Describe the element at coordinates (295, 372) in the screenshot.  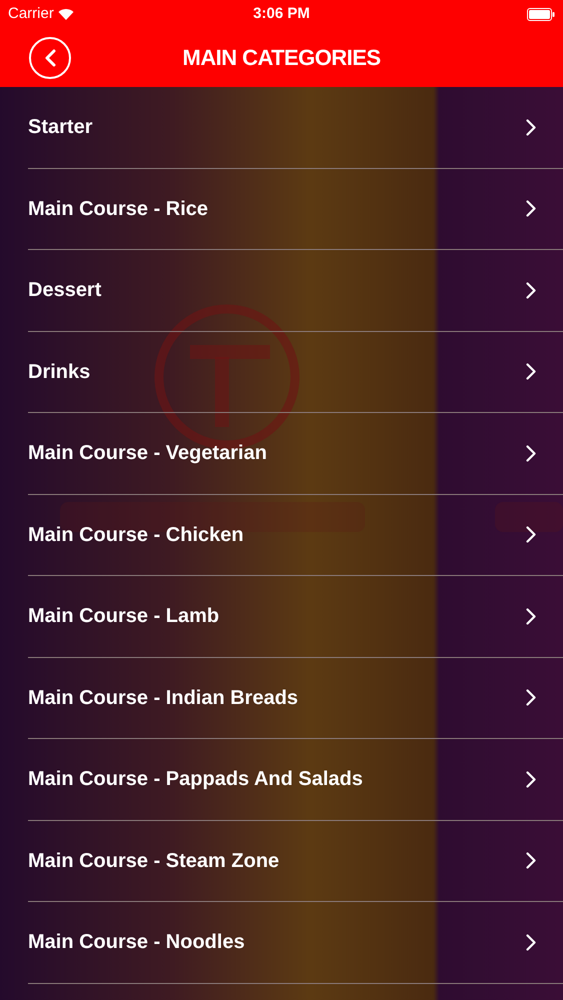
I see `category-row: Drinks` at that location.